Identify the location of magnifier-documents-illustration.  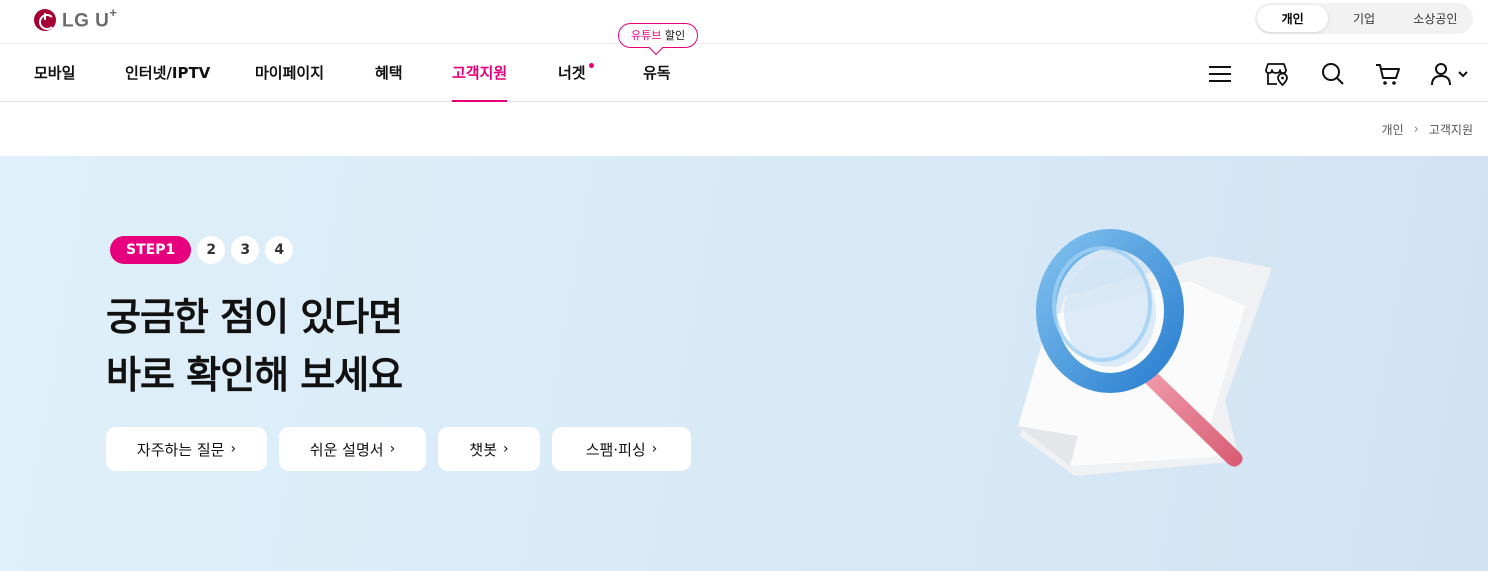
(1145, 352).